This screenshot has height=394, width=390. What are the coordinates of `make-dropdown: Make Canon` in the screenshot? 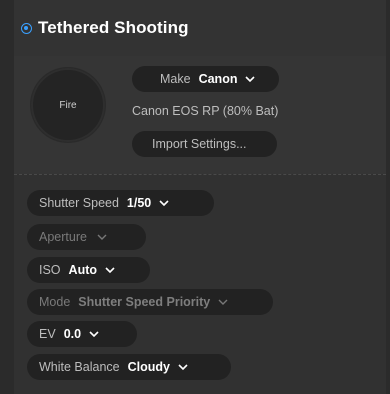 It's located at (205, 79).